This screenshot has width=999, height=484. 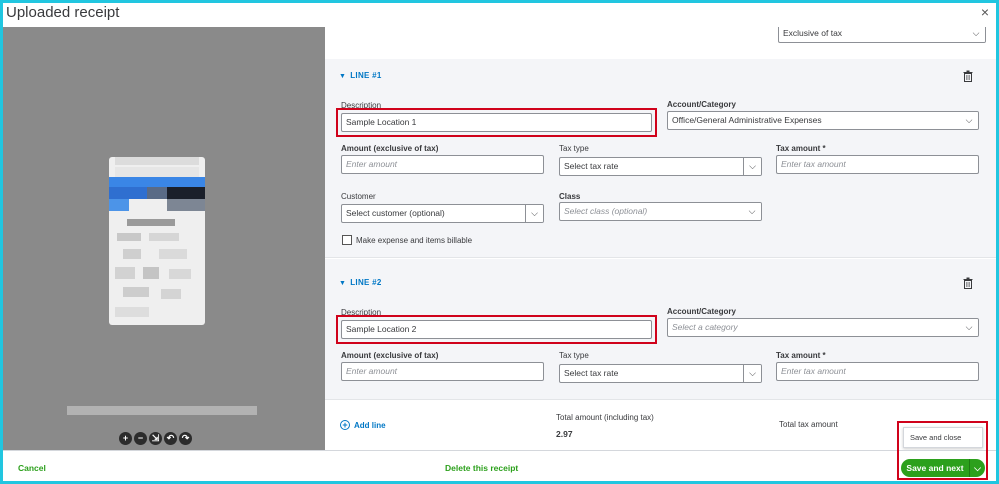 I want to click on receipt-image, so click(x=157, y=241).